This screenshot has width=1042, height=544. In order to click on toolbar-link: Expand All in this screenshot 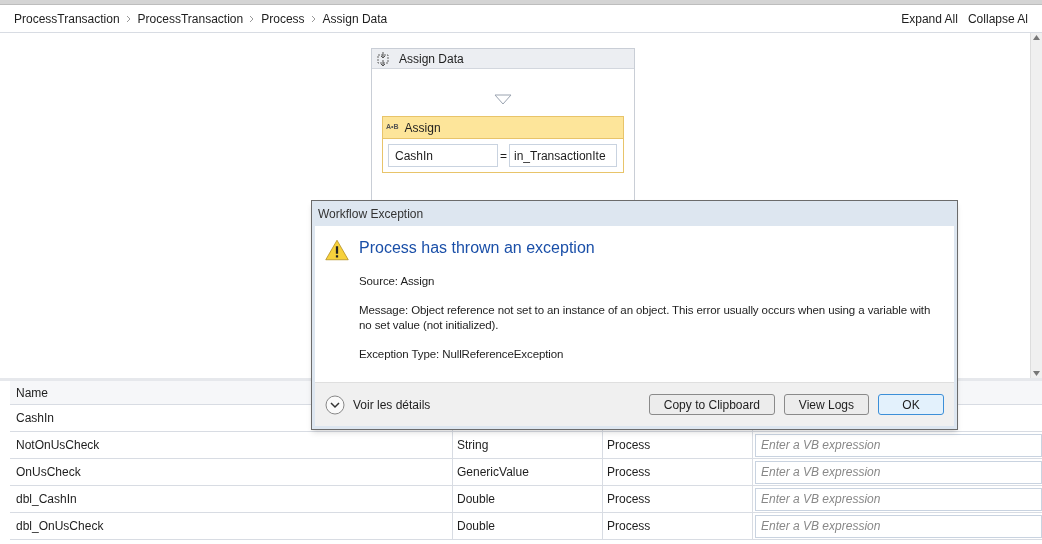, I will do `click(929, 18)`.